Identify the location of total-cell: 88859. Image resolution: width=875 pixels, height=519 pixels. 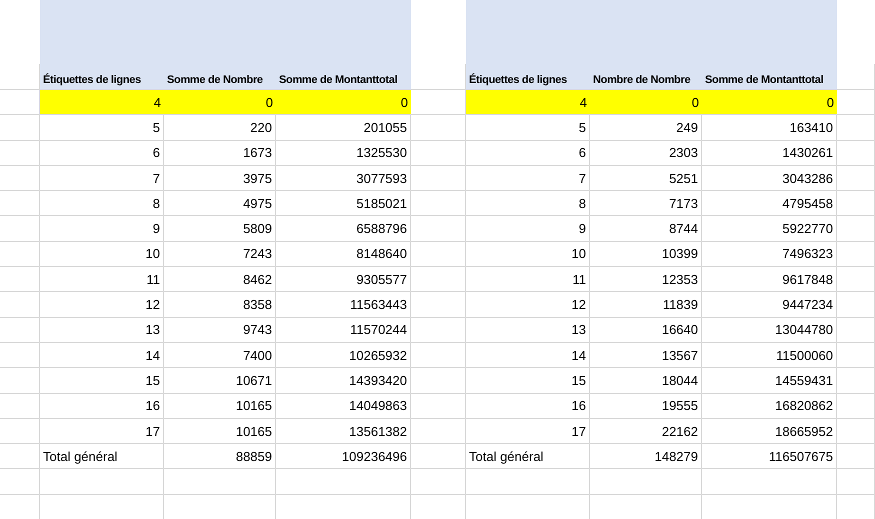
(220, 457).